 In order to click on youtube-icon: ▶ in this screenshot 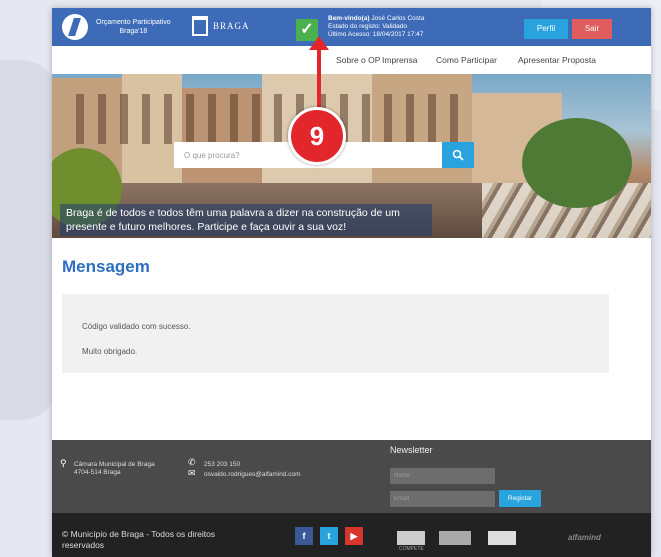, I will do `click(354, 536)`.